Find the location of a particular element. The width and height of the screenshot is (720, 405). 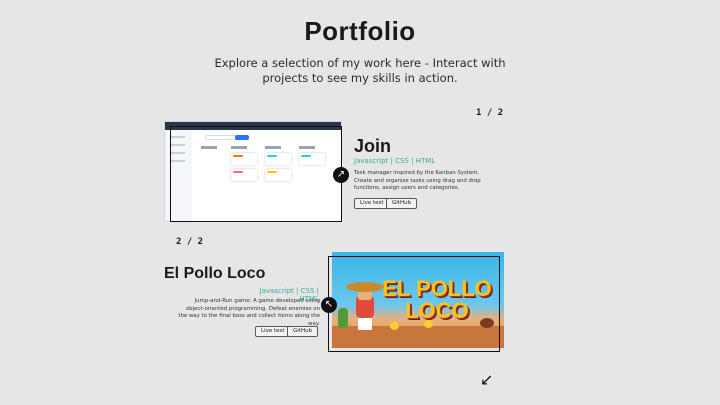

pollo-loco-thumbnail: EL POLLO LOCO is located at coordinates (418, 300).